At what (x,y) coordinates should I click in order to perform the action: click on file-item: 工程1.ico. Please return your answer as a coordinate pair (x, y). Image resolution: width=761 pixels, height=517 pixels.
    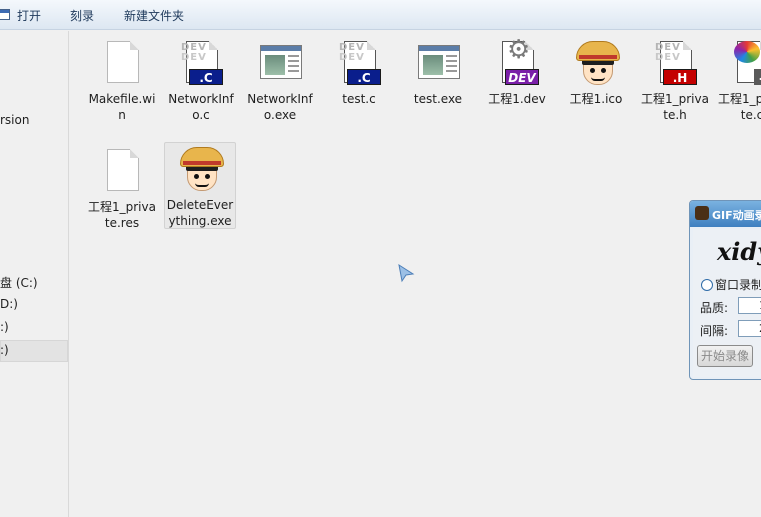
    Looking at the image, I should click on (596, 73).